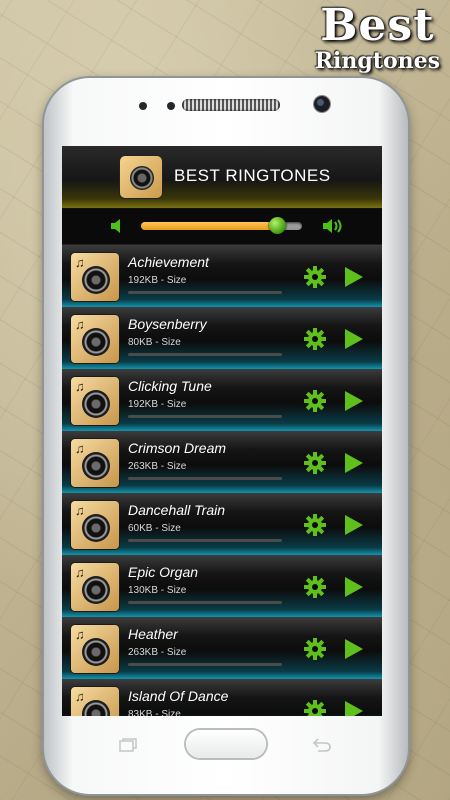 Image resolution: width=450 pixels, height=800 pixels. I want to click on back-icon, so click(322, 745).